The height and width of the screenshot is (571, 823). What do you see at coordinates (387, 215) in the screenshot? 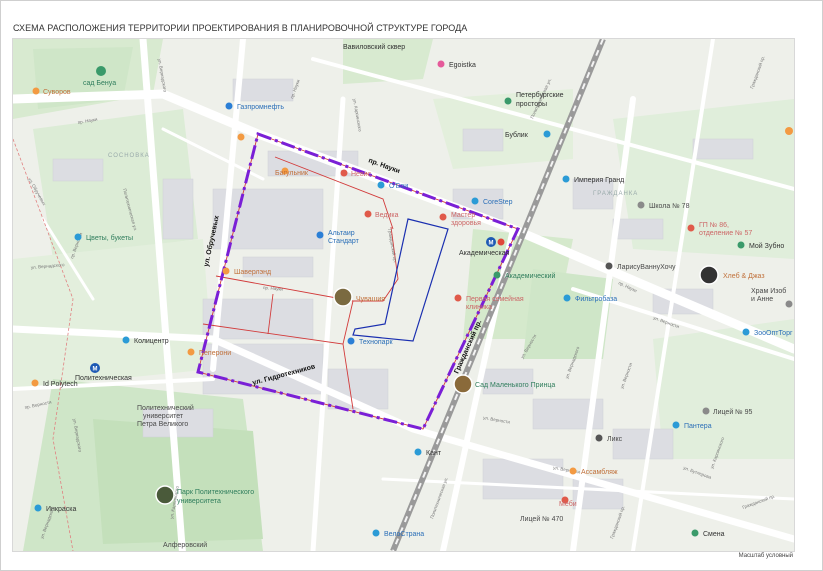
I see `poi-vedika: Ведика` at bounding box center [387, 215].